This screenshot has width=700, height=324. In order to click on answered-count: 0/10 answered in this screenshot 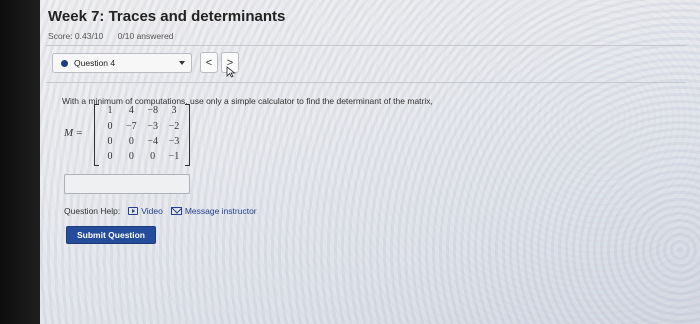, I will do `click(145, 36)`.